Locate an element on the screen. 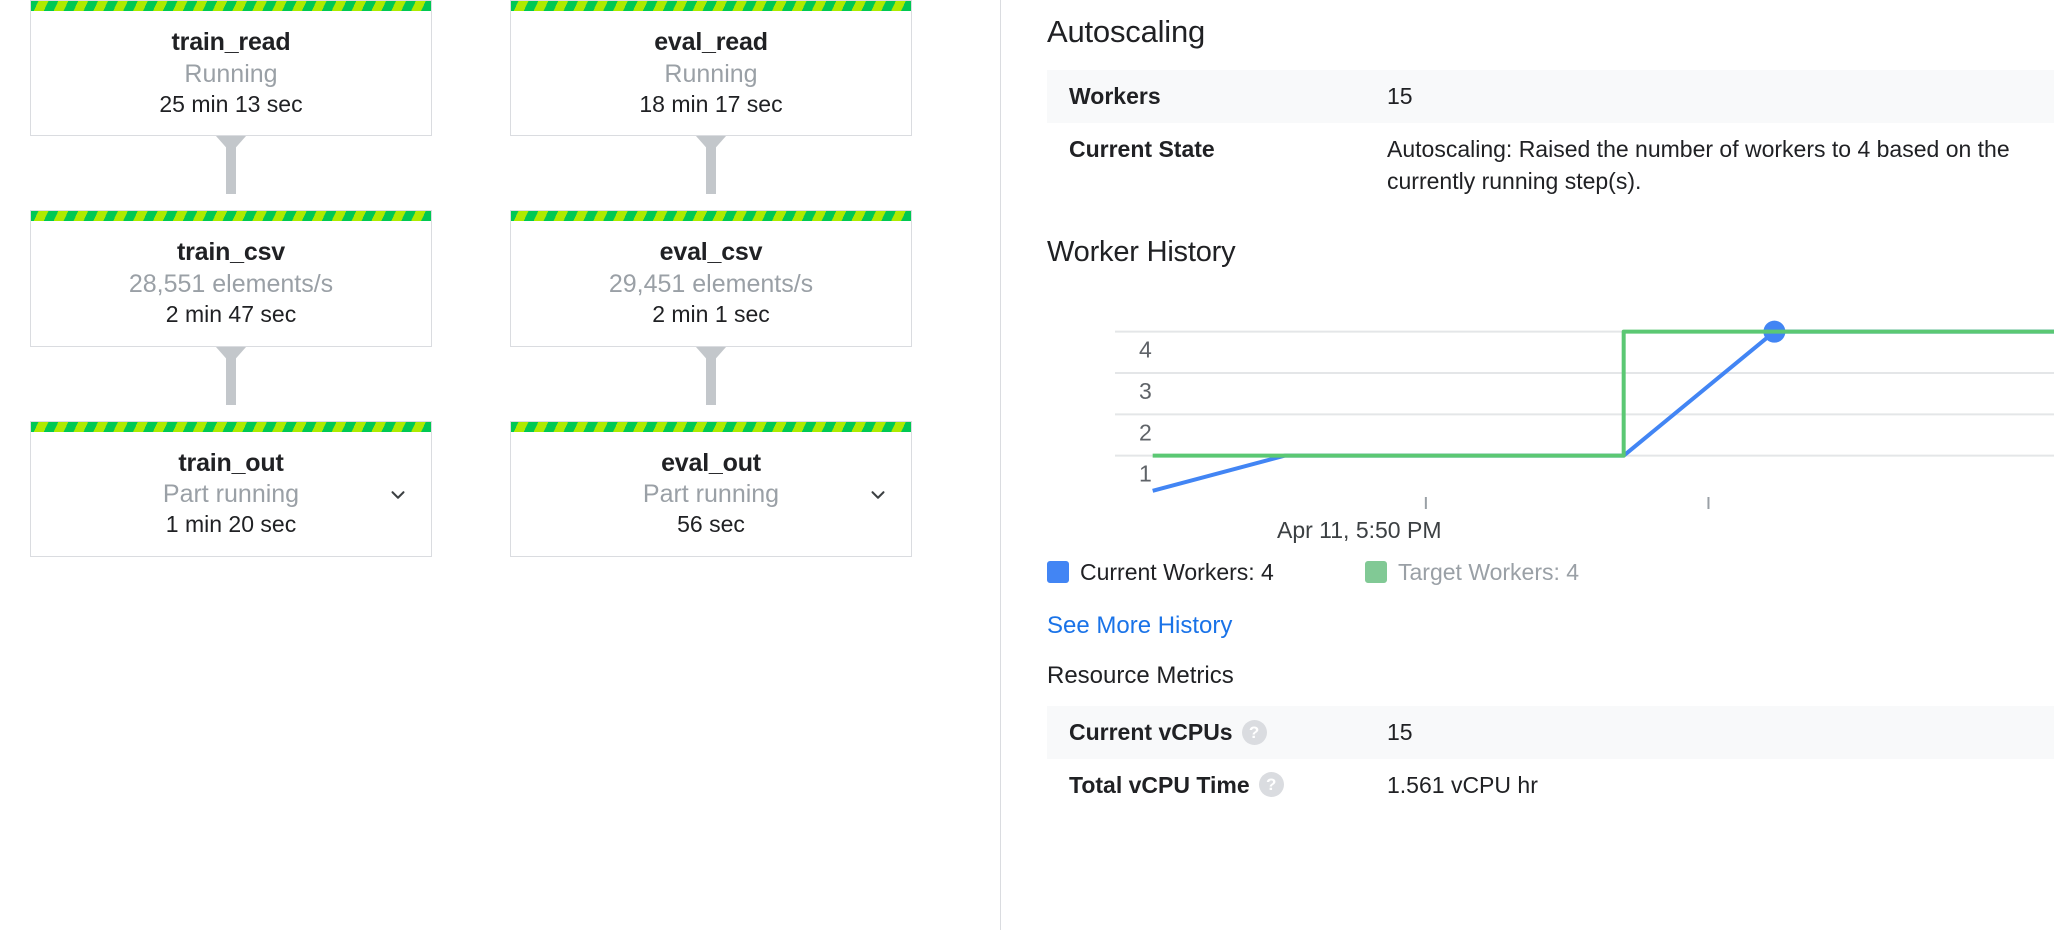  legend-item-current-workers: Current Workers: 4 is located at coordinates (1206, 572).